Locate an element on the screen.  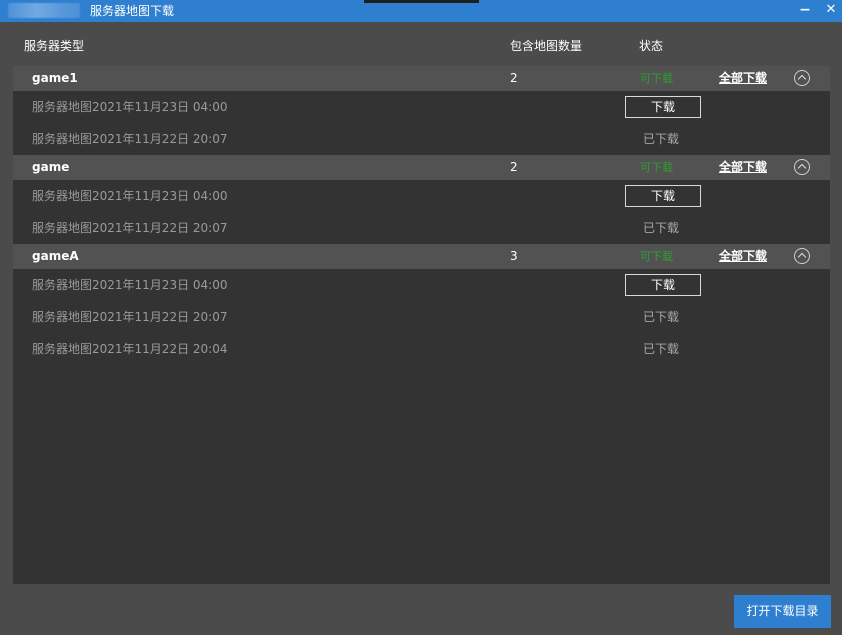
app-logo is located at coordinates (44, 10).